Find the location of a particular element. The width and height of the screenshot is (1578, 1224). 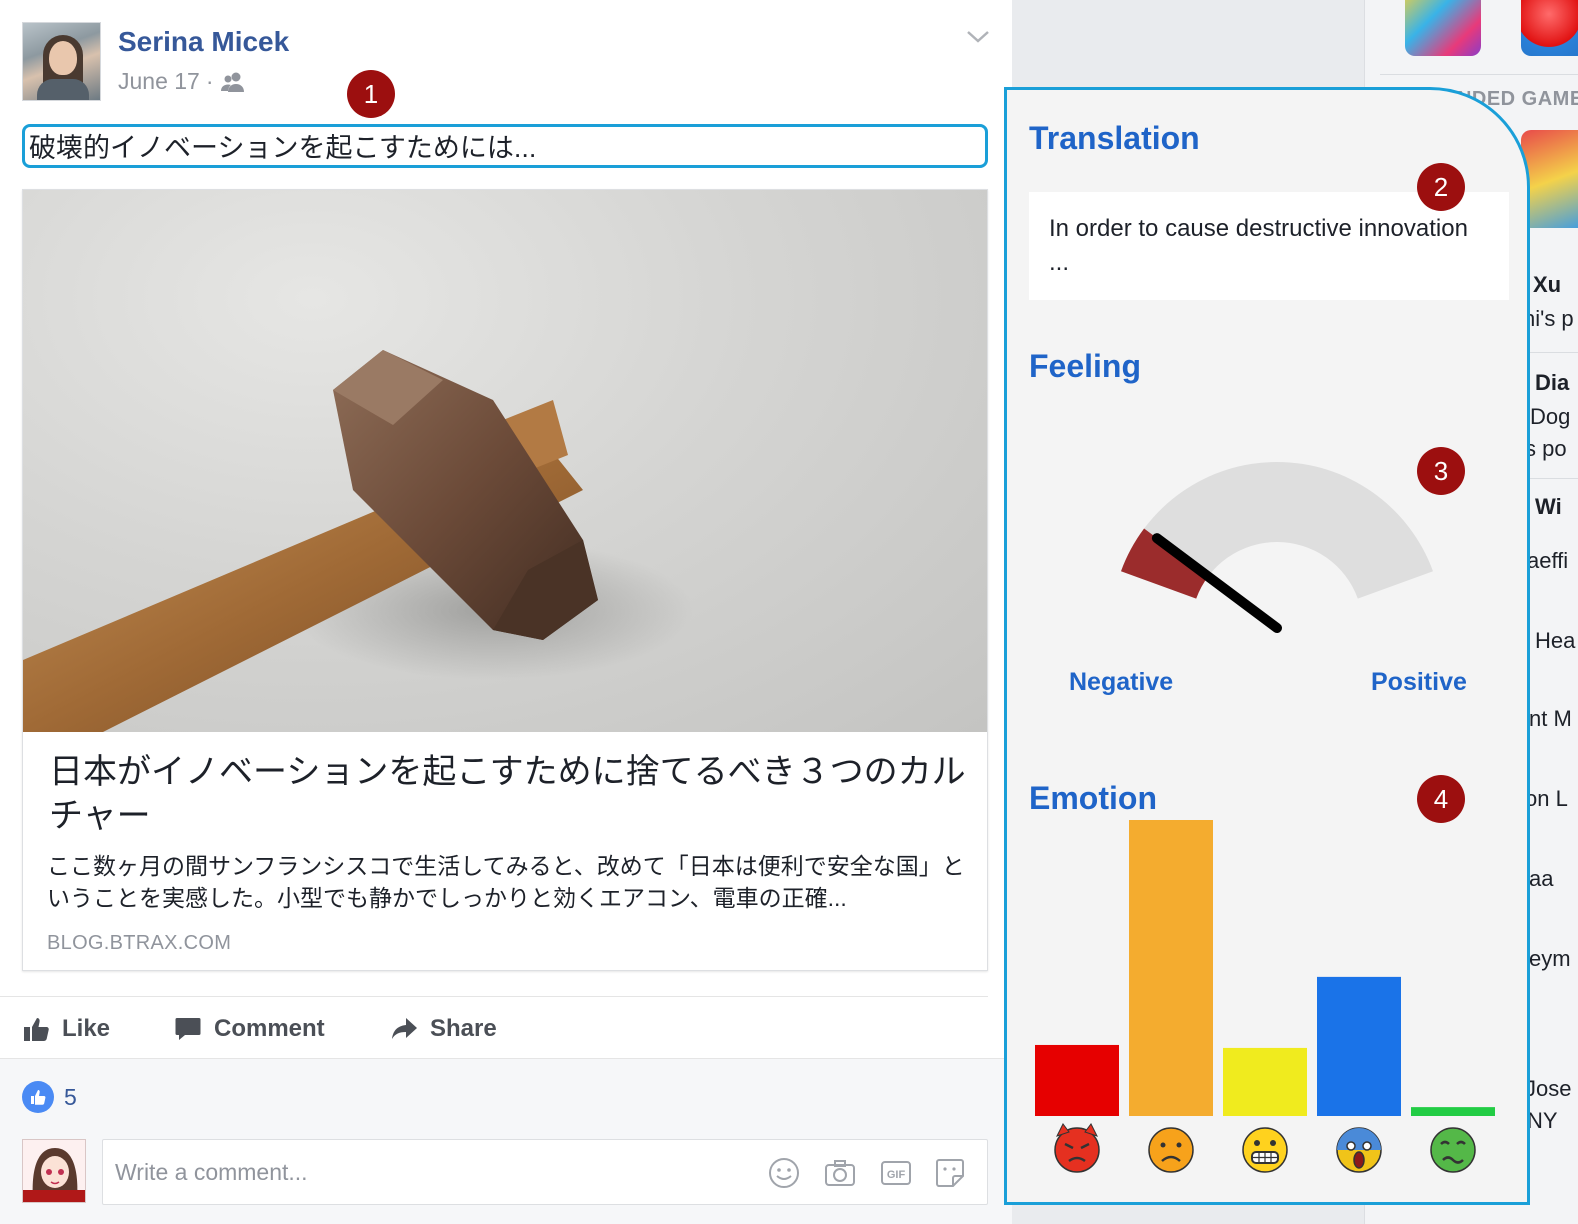

sidebar-text-1: Xu is located at coordinates (1547, 284).